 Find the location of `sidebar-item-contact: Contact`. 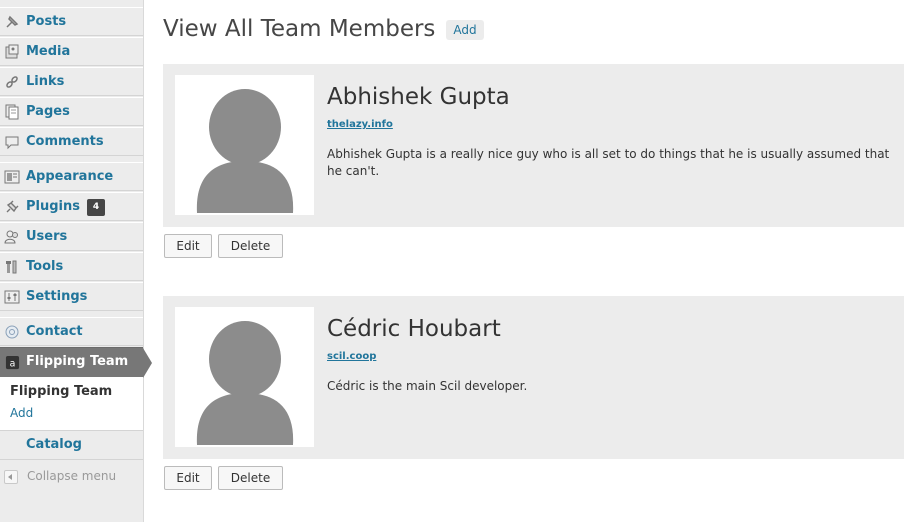

sidebar-item-contact: Contact is located at coordinates (71, 331).